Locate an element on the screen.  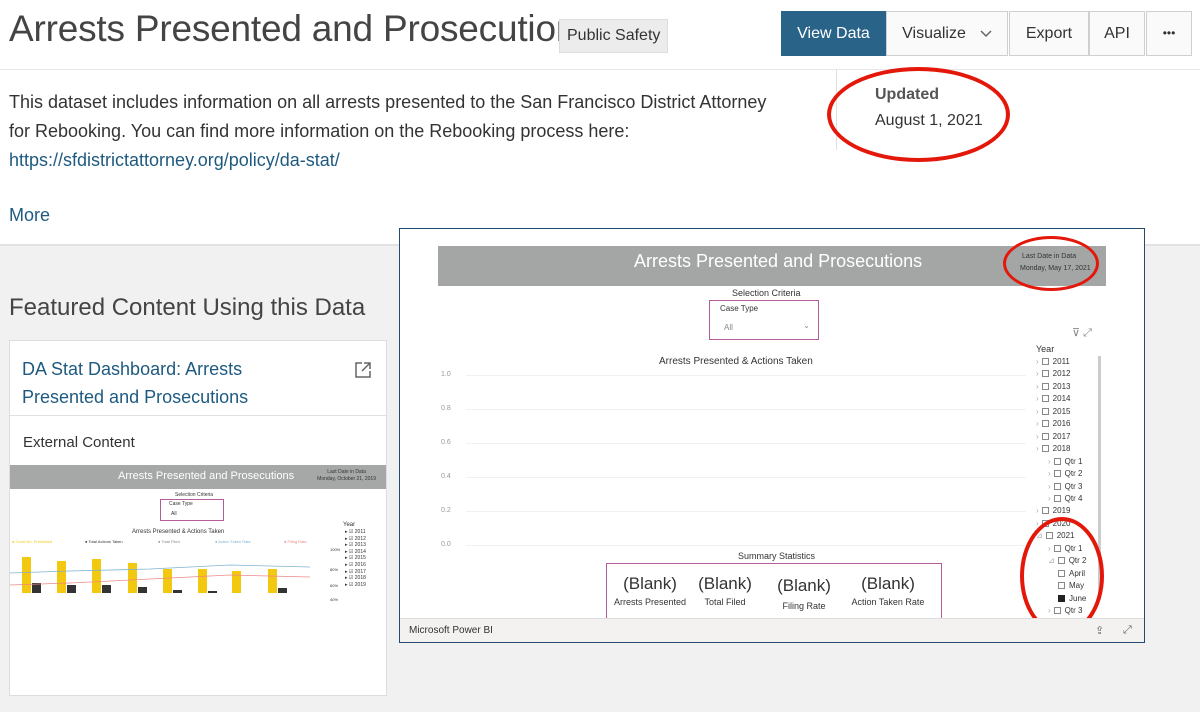
thumb-selection-label: Selection Criteria is located at coordinates (194, 495).